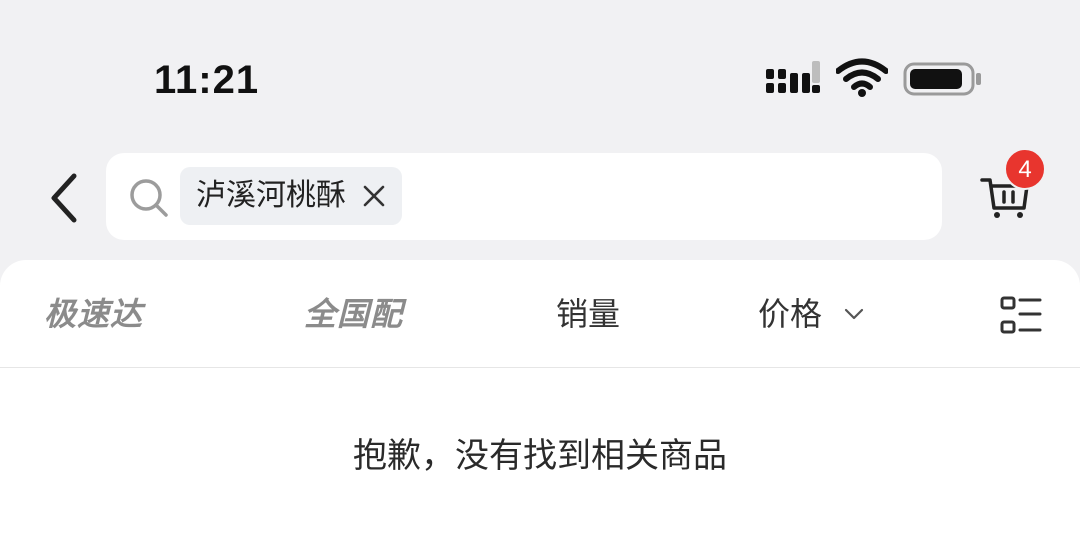 The width and height of the screenshot is (1080, 559). What do you see at coordinates (207, 80) in the screenshot?
I see `status-time: 11:21` at bounding box center [207, 80].